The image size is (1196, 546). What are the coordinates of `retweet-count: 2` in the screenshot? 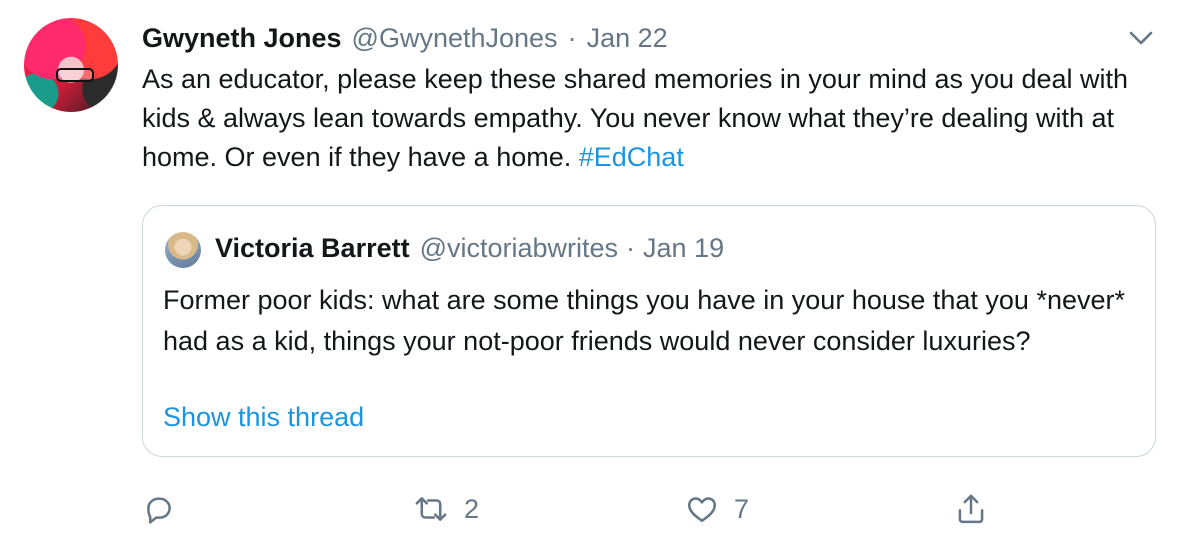 It's located at (472, 508).